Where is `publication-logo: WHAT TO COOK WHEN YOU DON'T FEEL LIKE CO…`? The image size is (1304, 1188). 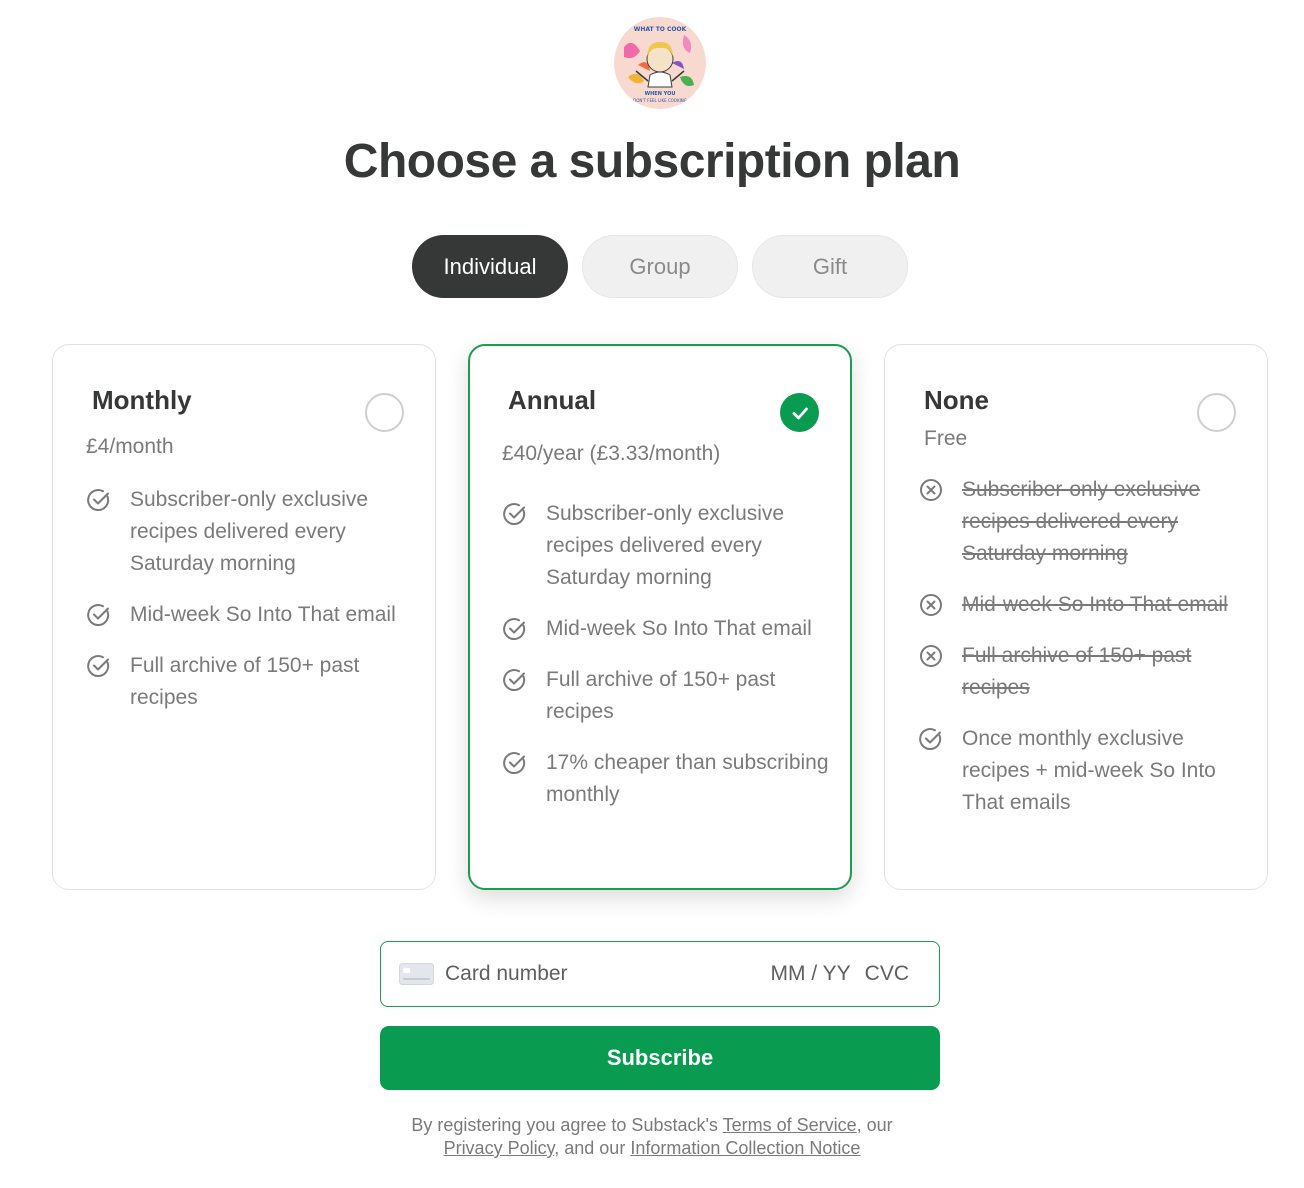 publication-logo: WHAT TO COOK WHEN YOU DON'T FEEL LIKE CO… is located at coordinates (660, 63).